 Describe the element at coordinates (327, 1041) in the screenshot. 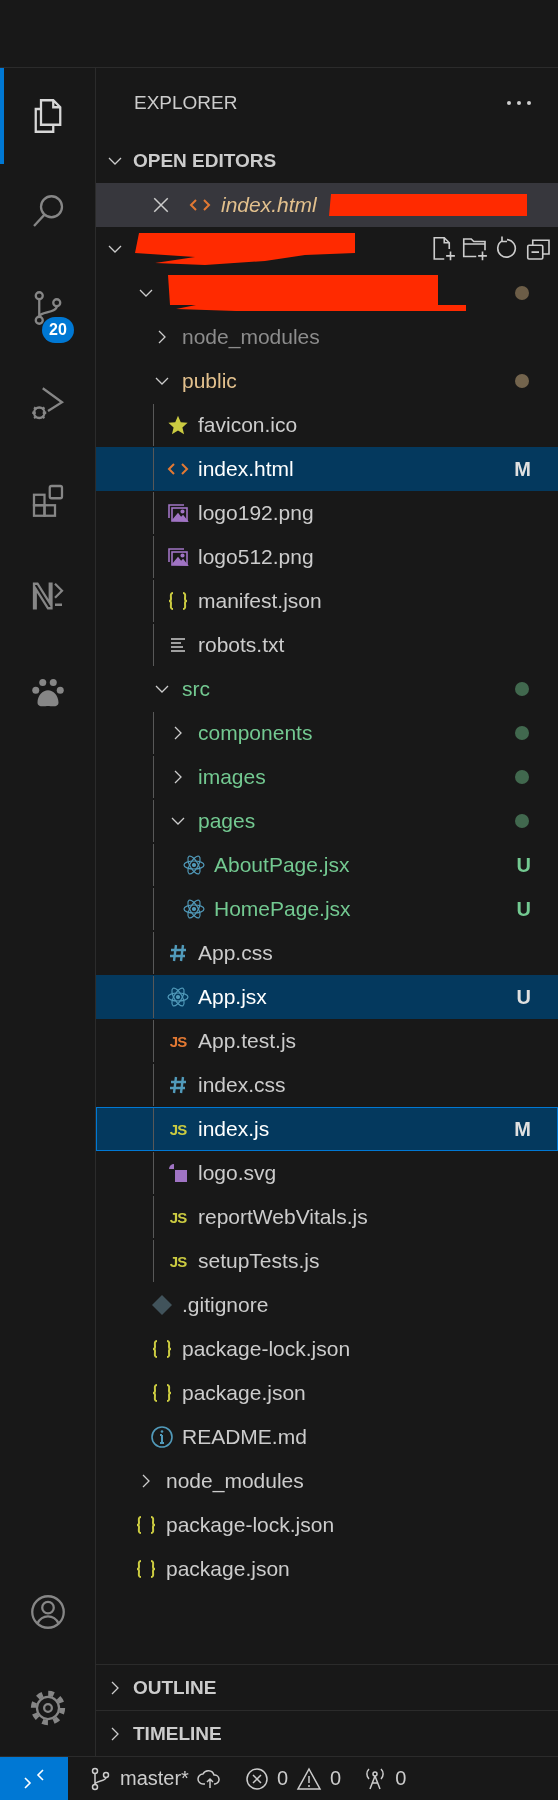

I see `tree-item: JS App.test.js` at that location.